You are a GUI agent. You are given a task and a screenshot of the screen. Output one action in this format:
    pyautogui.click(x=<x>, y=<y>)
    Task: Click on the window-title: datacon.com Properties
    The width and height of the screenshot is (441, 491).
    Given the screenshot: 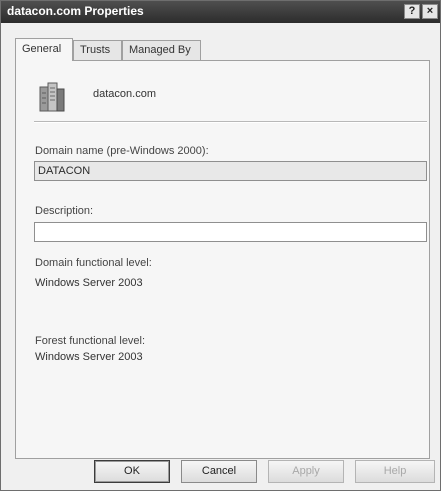 What is the action you would take?
    pyautogui.click(x=75, y=11)
    